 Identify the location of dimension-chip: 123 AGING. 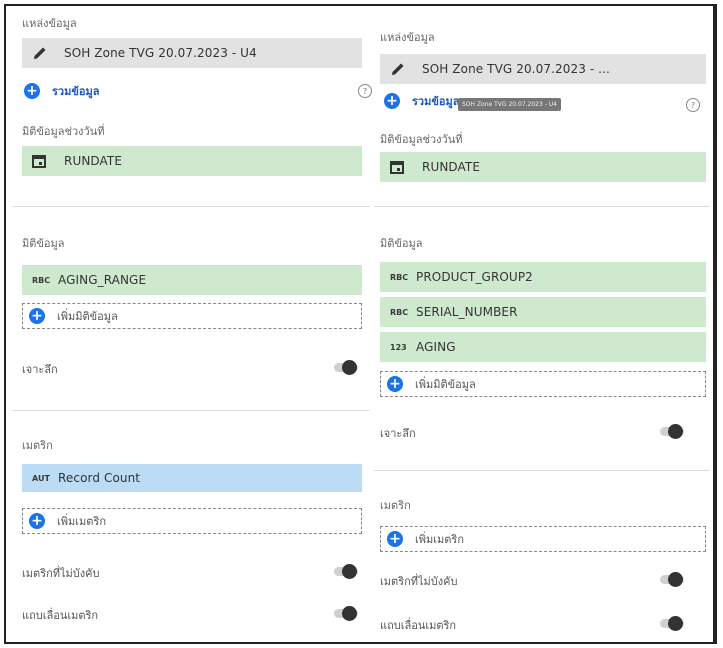
(543, 347).